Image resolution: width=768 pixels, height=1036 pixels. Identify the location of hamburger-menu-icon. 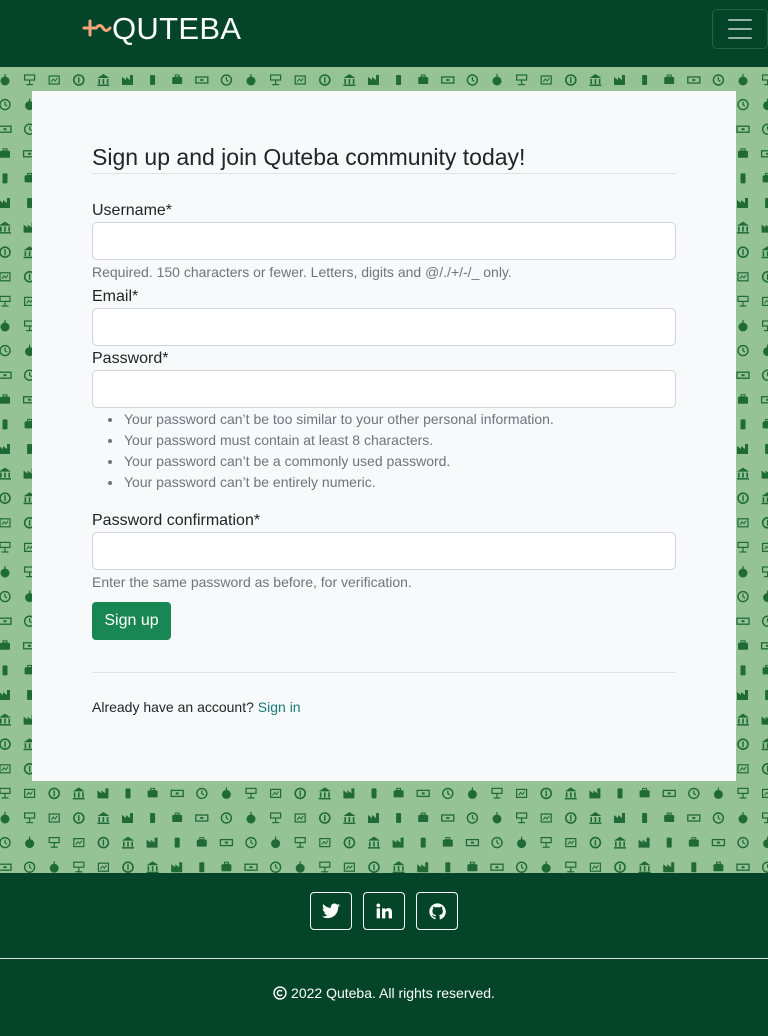
(740, 29).